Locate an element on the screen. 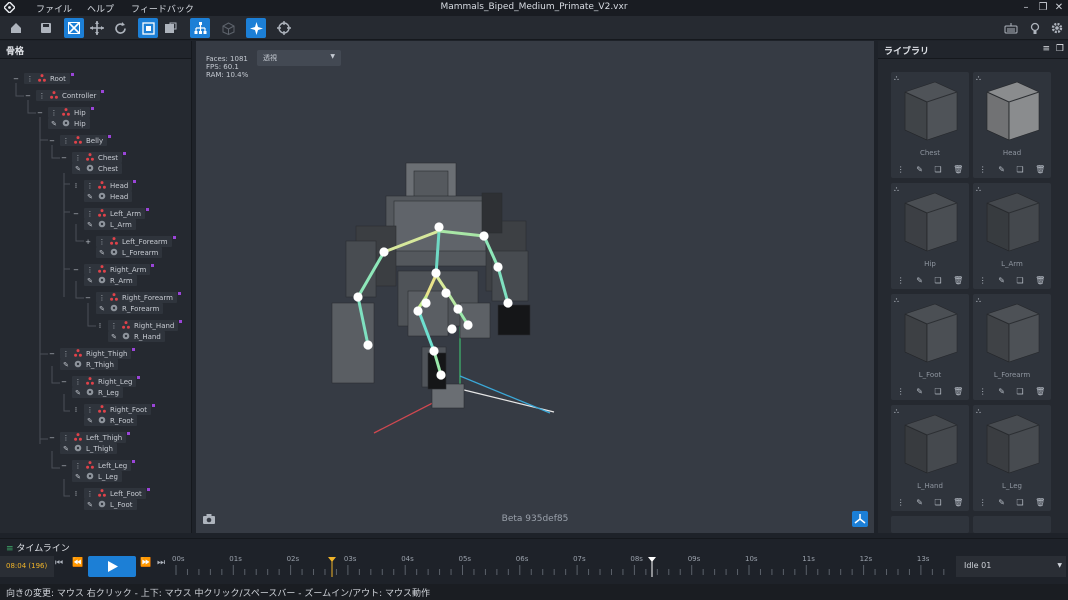 This screenshot has height=600, width=1068. mesh-row: ✎ L_Foot is located at coordinates (110, 504).